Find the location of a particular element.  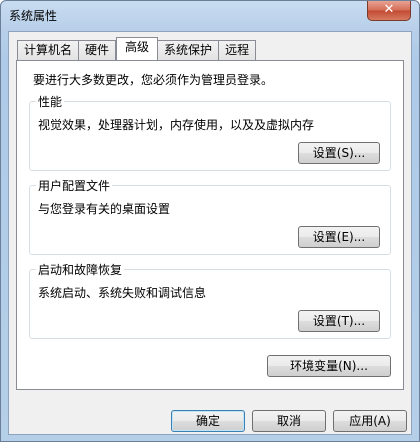

startup-recovery-description: 系统启动、系统失败和调试信息 is located at coordinates (122, 293).